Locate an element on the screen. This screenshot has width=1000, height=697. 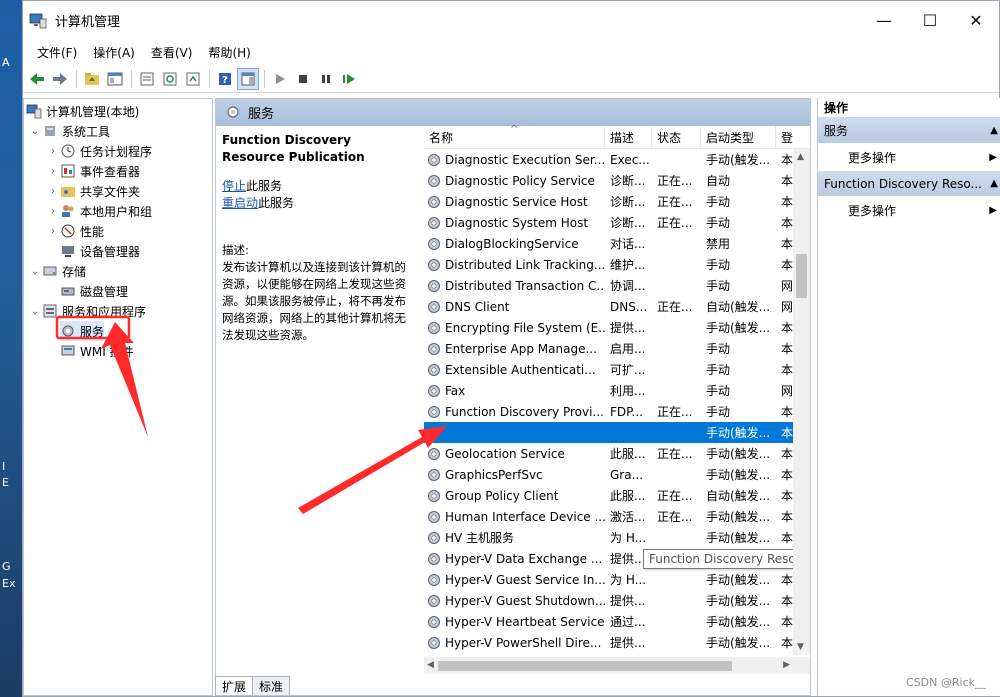
export-list-button is located at coordinates (193, 79).